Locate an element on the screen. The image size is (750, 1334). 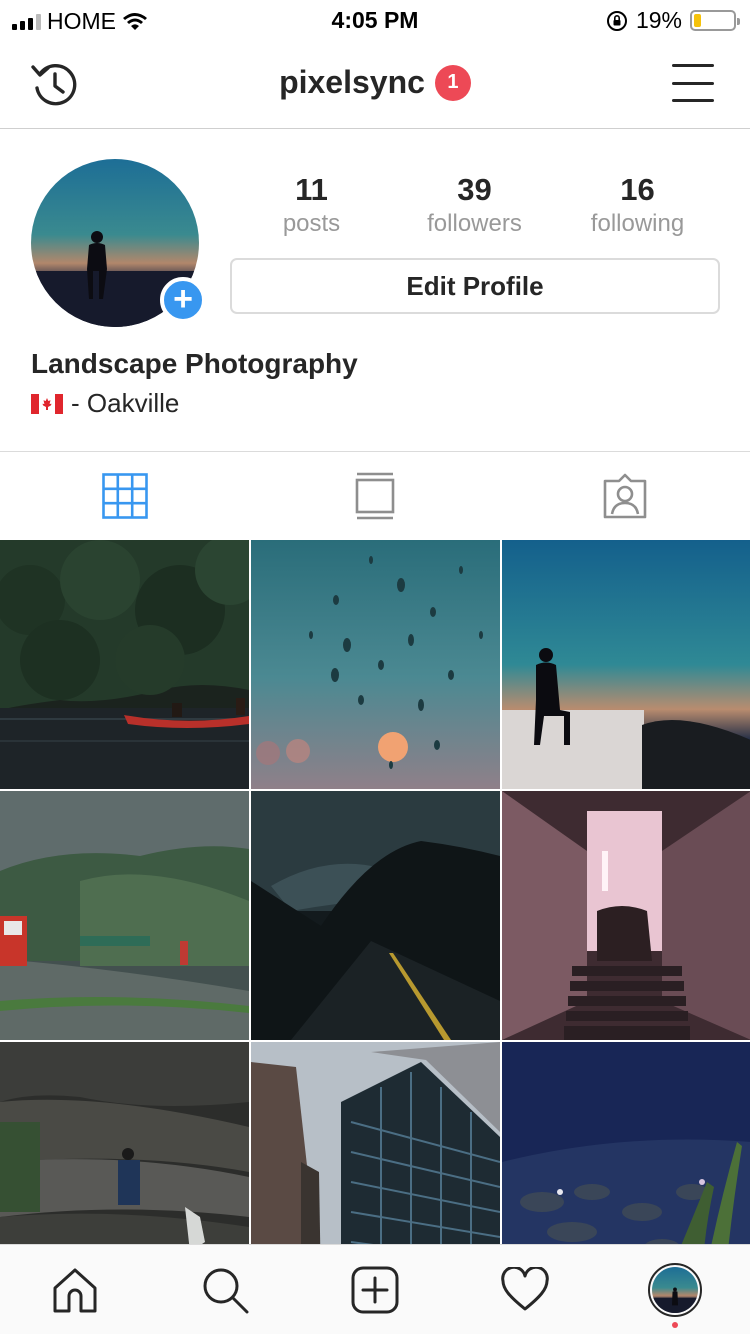
rotation-lock-icon is located at coordinates (616, 20).